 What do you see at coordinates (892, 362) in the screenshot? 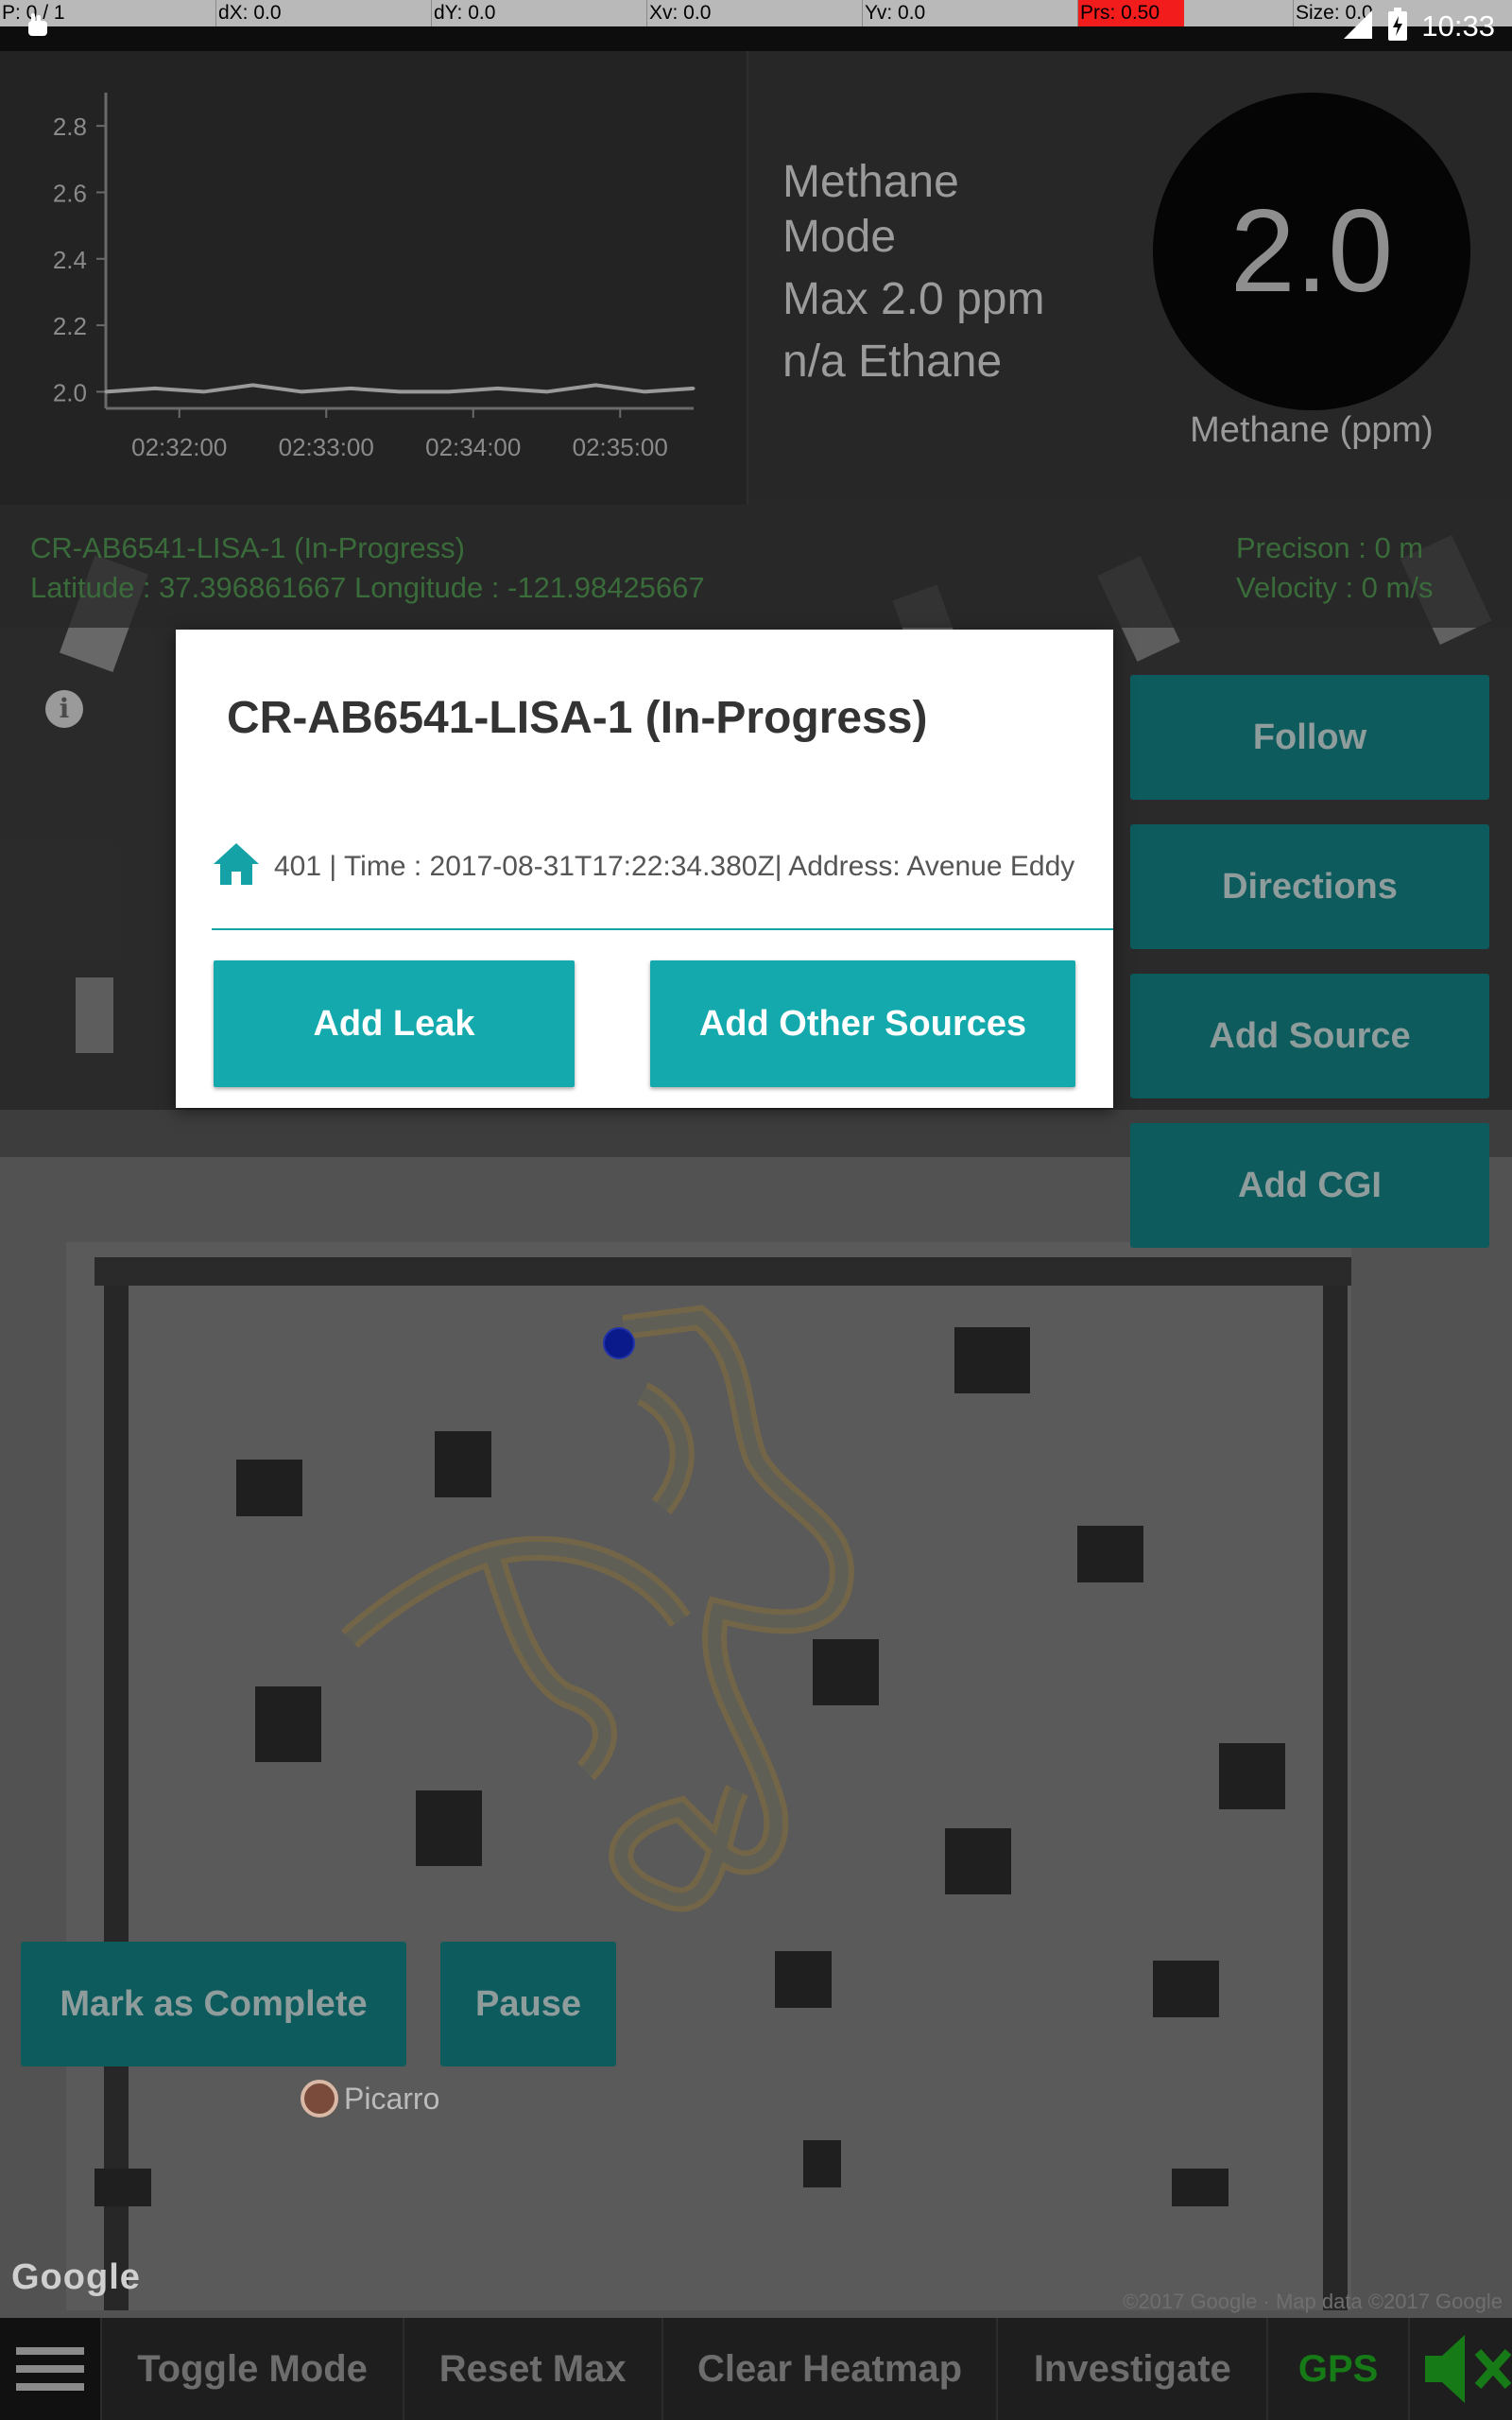
I see `ethane-reading: n/a Ethane` at bounding box center [892, 362].